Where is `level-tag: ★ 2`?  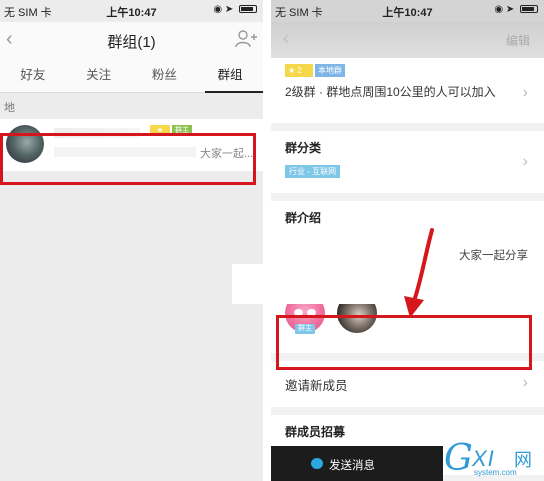
level-tag: ★ 2 is located at coordinates (299, 70).